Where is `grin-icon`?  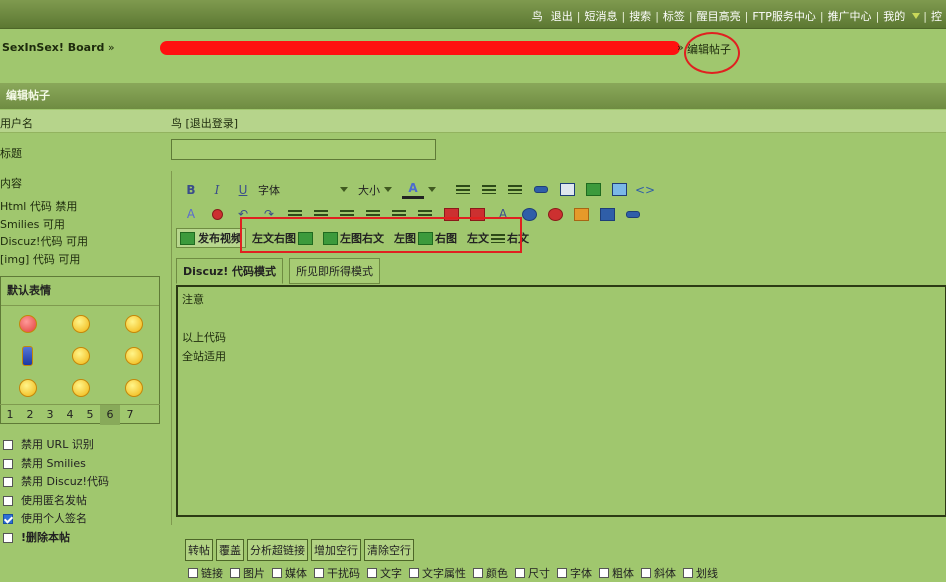
grin-icon is located at coordinates (27, 388).